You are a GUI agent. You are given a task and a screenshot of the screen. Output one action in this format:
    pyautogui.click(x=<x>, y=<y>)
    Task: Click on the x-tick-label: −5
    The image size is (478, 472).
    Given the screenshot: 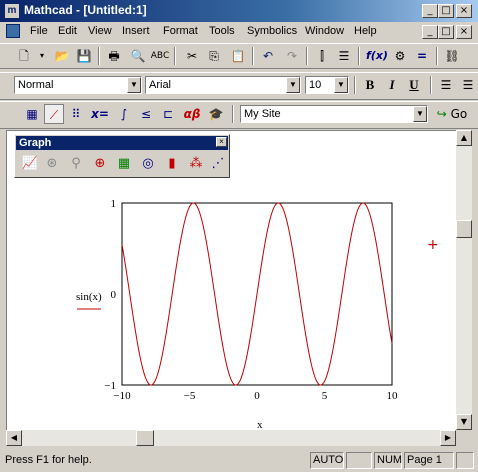 What is the action you would take?
    pyautogui.click(x=190, y=396)
    